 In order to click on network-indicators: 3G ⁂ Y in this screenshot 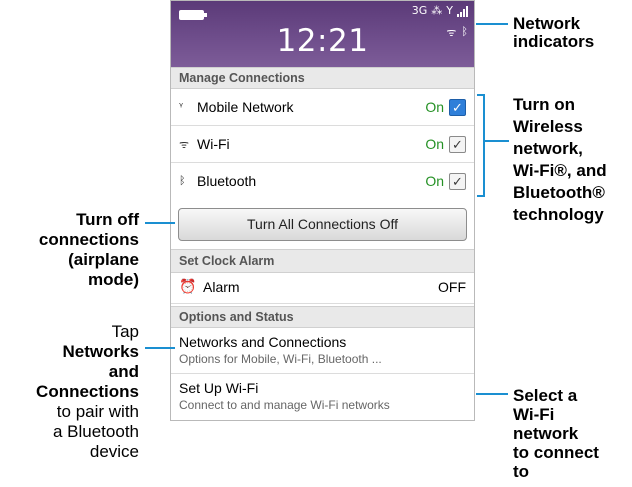, I will do `click(440, 10)`.